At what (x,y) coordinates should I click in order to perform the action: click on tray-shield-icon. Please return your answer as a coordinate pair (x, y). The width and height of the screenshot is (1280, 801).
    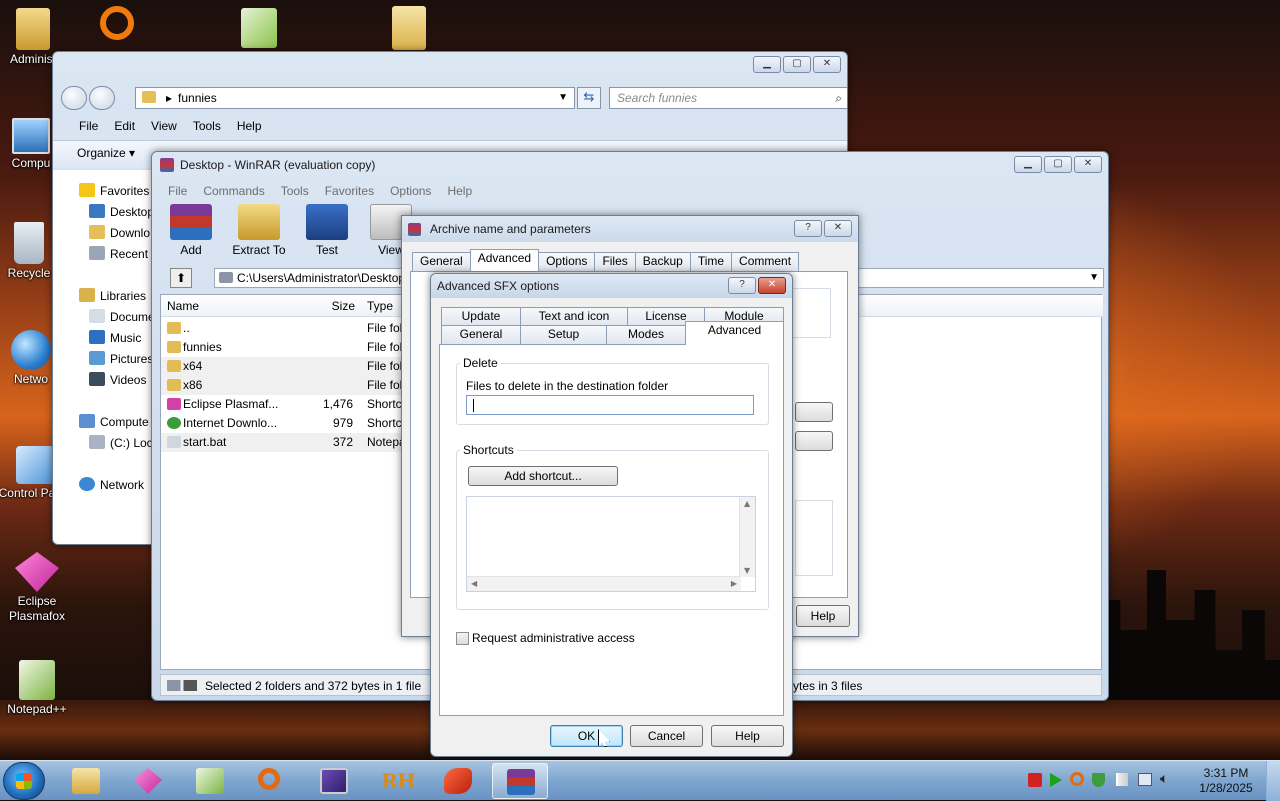
    Looking at the image, I should click on (1098, 780).